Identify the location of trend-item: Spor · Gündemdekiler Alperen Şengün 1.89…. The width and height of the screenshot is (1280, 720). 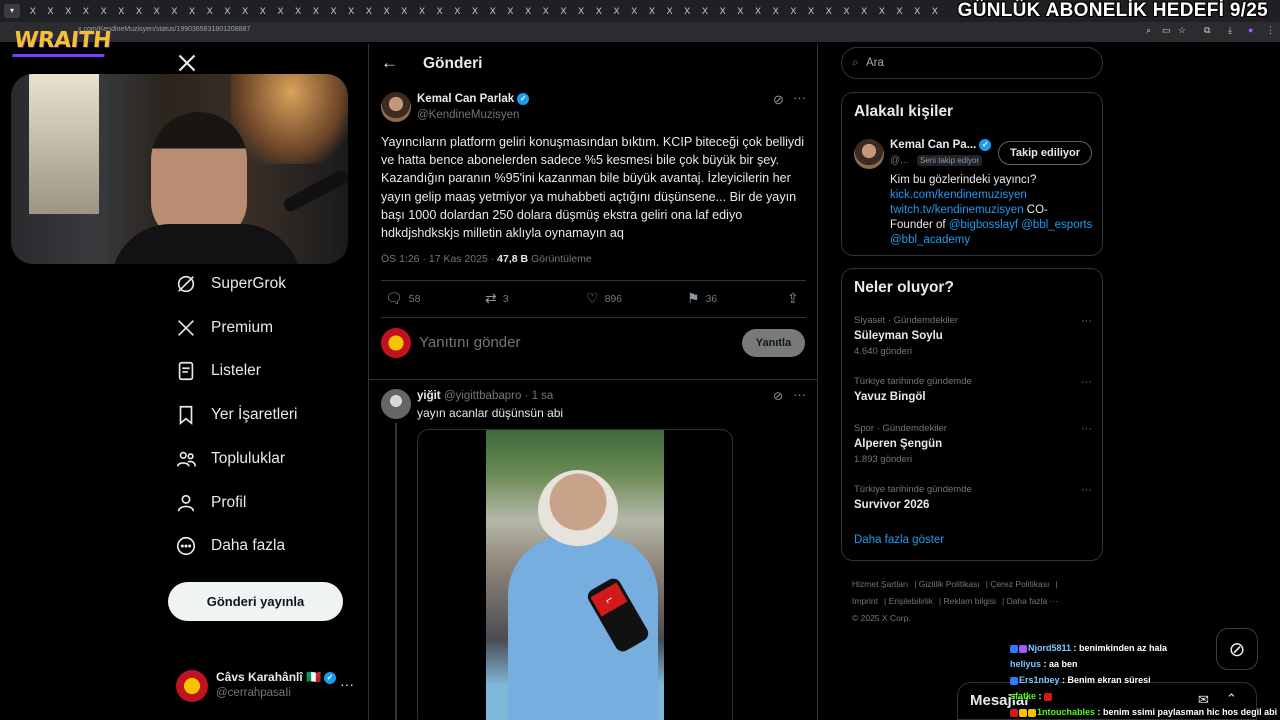
(973, 444).